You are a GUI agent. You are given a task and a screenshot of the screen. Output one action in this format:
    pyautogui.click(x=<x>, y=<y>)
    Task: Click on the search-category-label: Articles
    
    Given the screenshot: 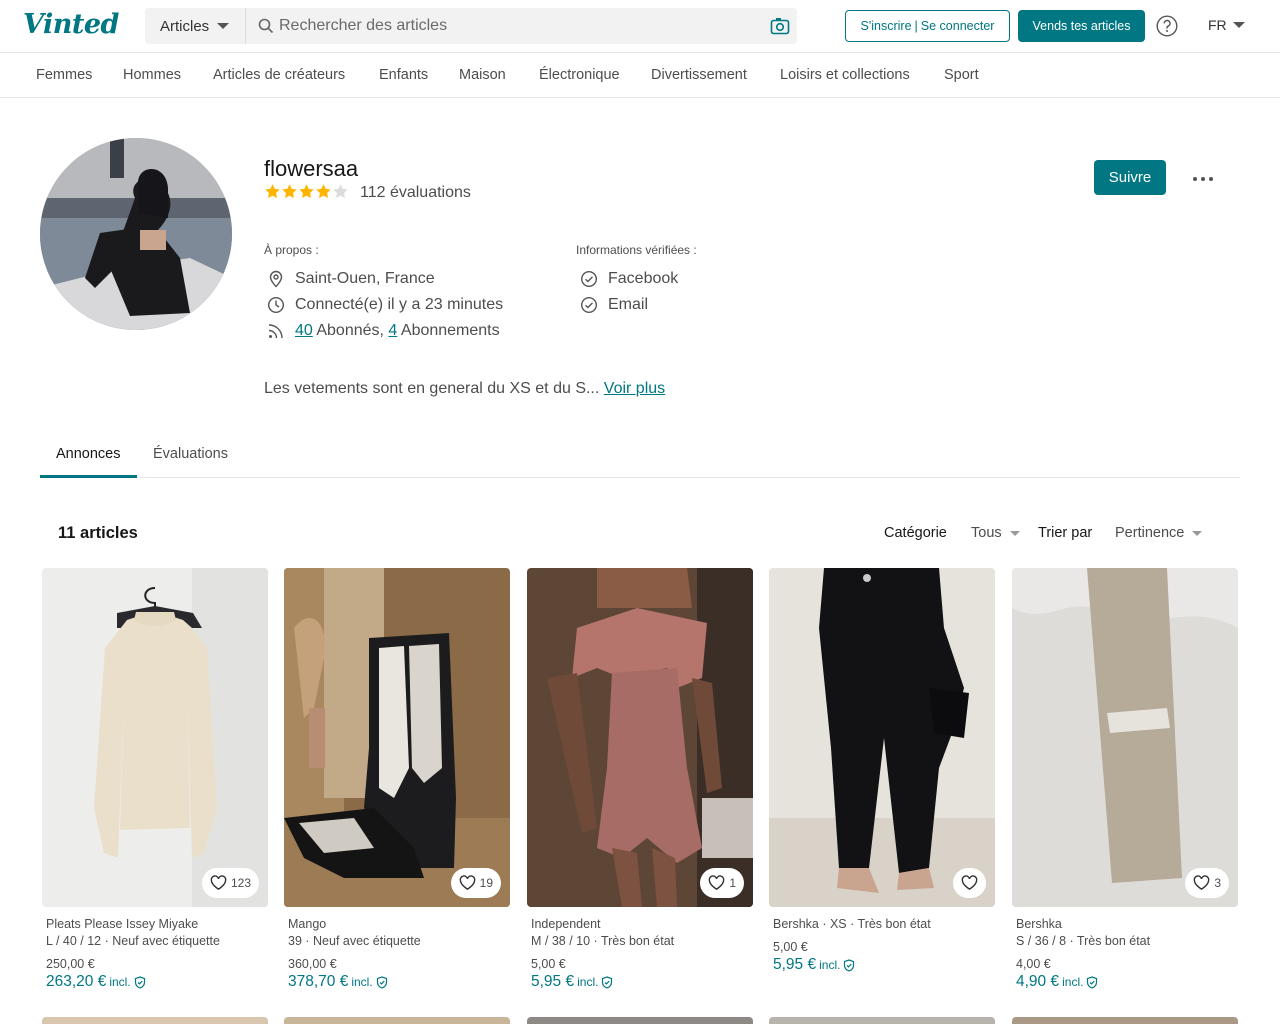 What is the action you would take?
    pyautogui.click(x=185, y=26)
    